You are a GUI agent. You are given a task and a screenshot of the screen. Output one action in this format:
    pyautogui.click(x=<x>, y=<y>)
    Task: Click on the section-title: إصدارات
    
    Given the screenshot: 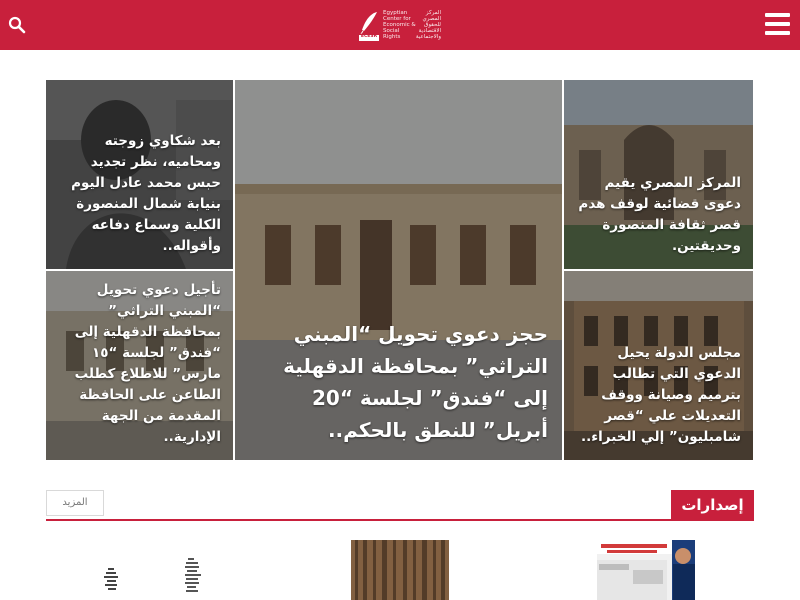 What is the action you would take?
    pyautogui.click(x=712, y=505)
    